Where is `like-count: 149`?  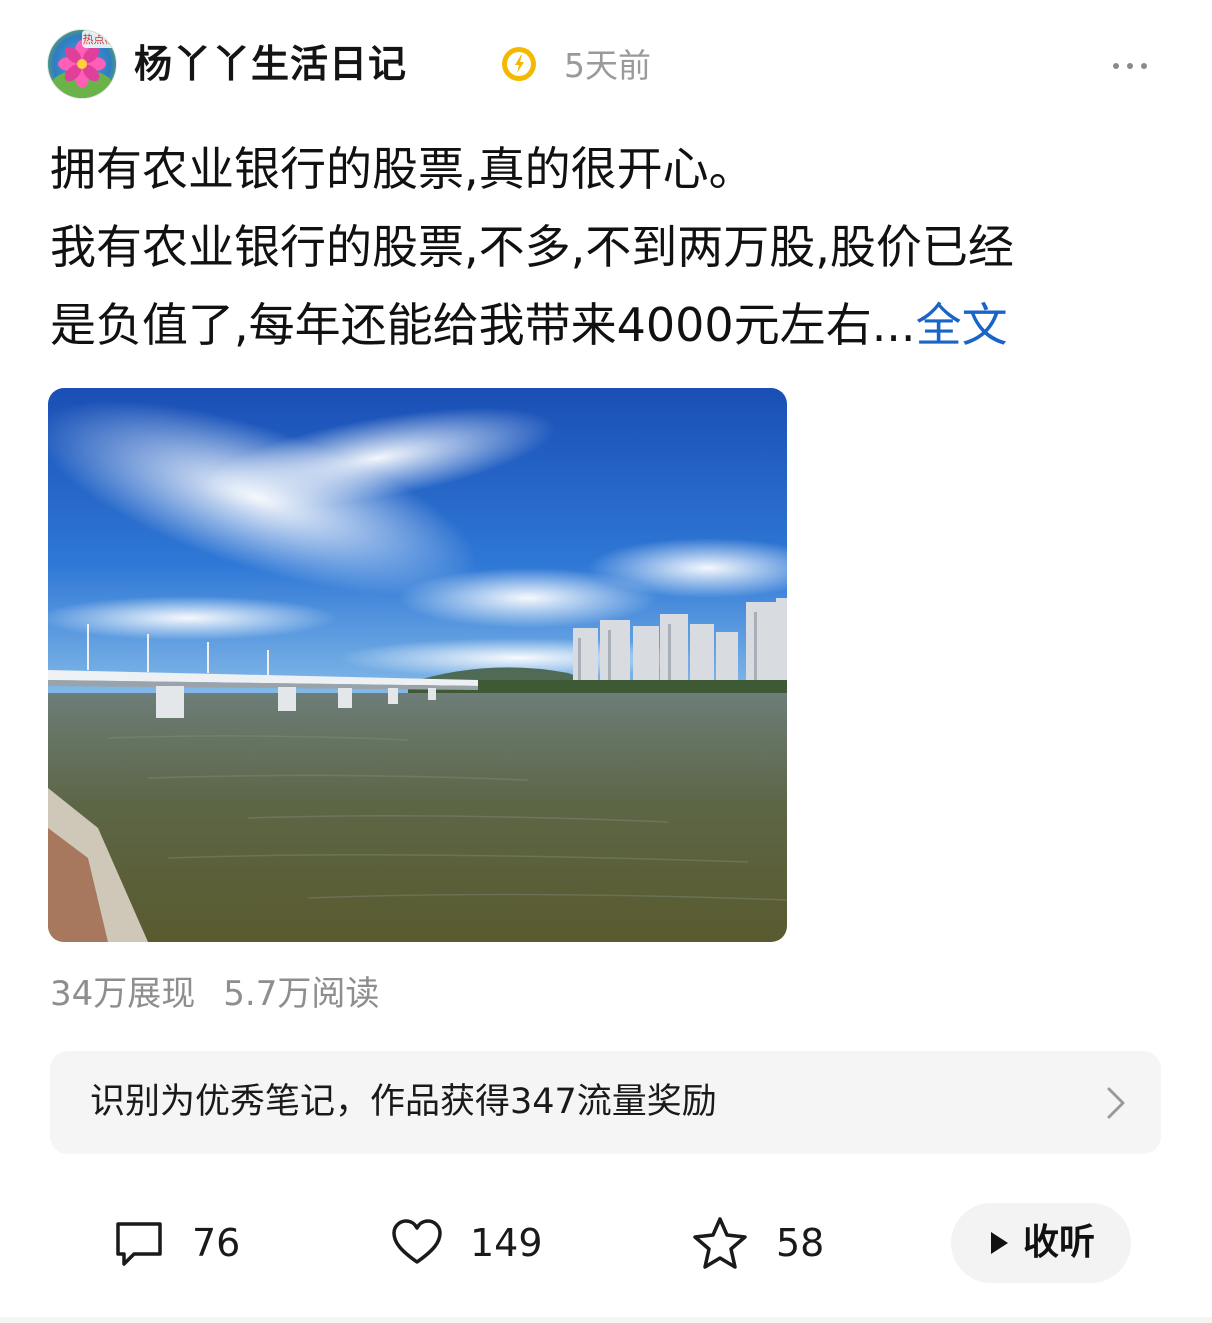 like-count: 149 is located at coordinates (506, 1243).